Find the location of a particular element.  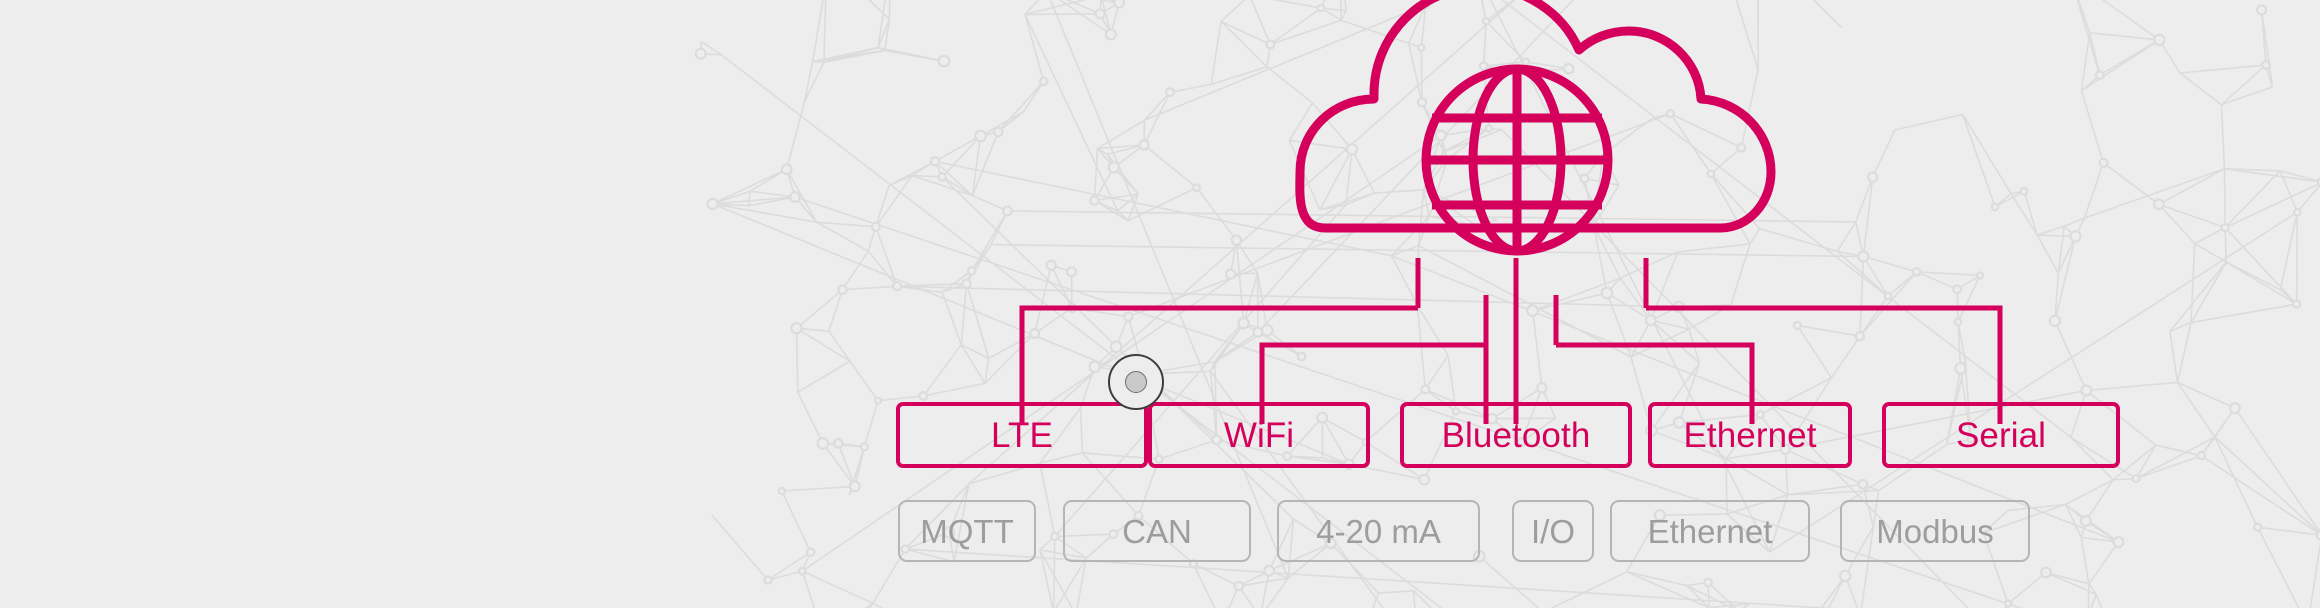

connectivity-label: LTE is located at coordinates (1022, 435).